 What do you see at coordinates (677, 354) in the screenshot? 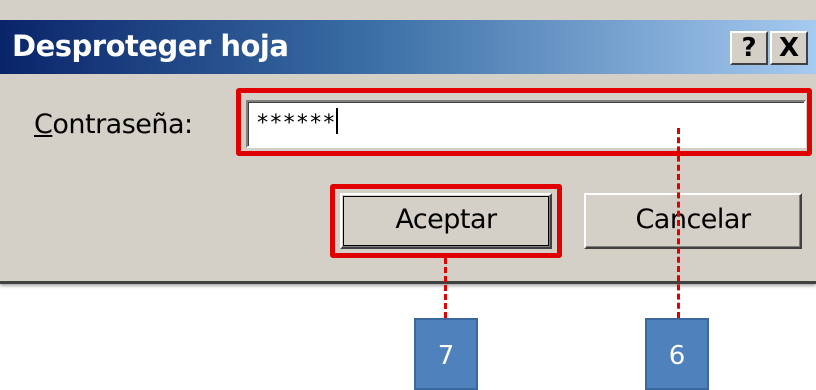
I see `callout-badge-6: 6` at bounding box center [677, 354].